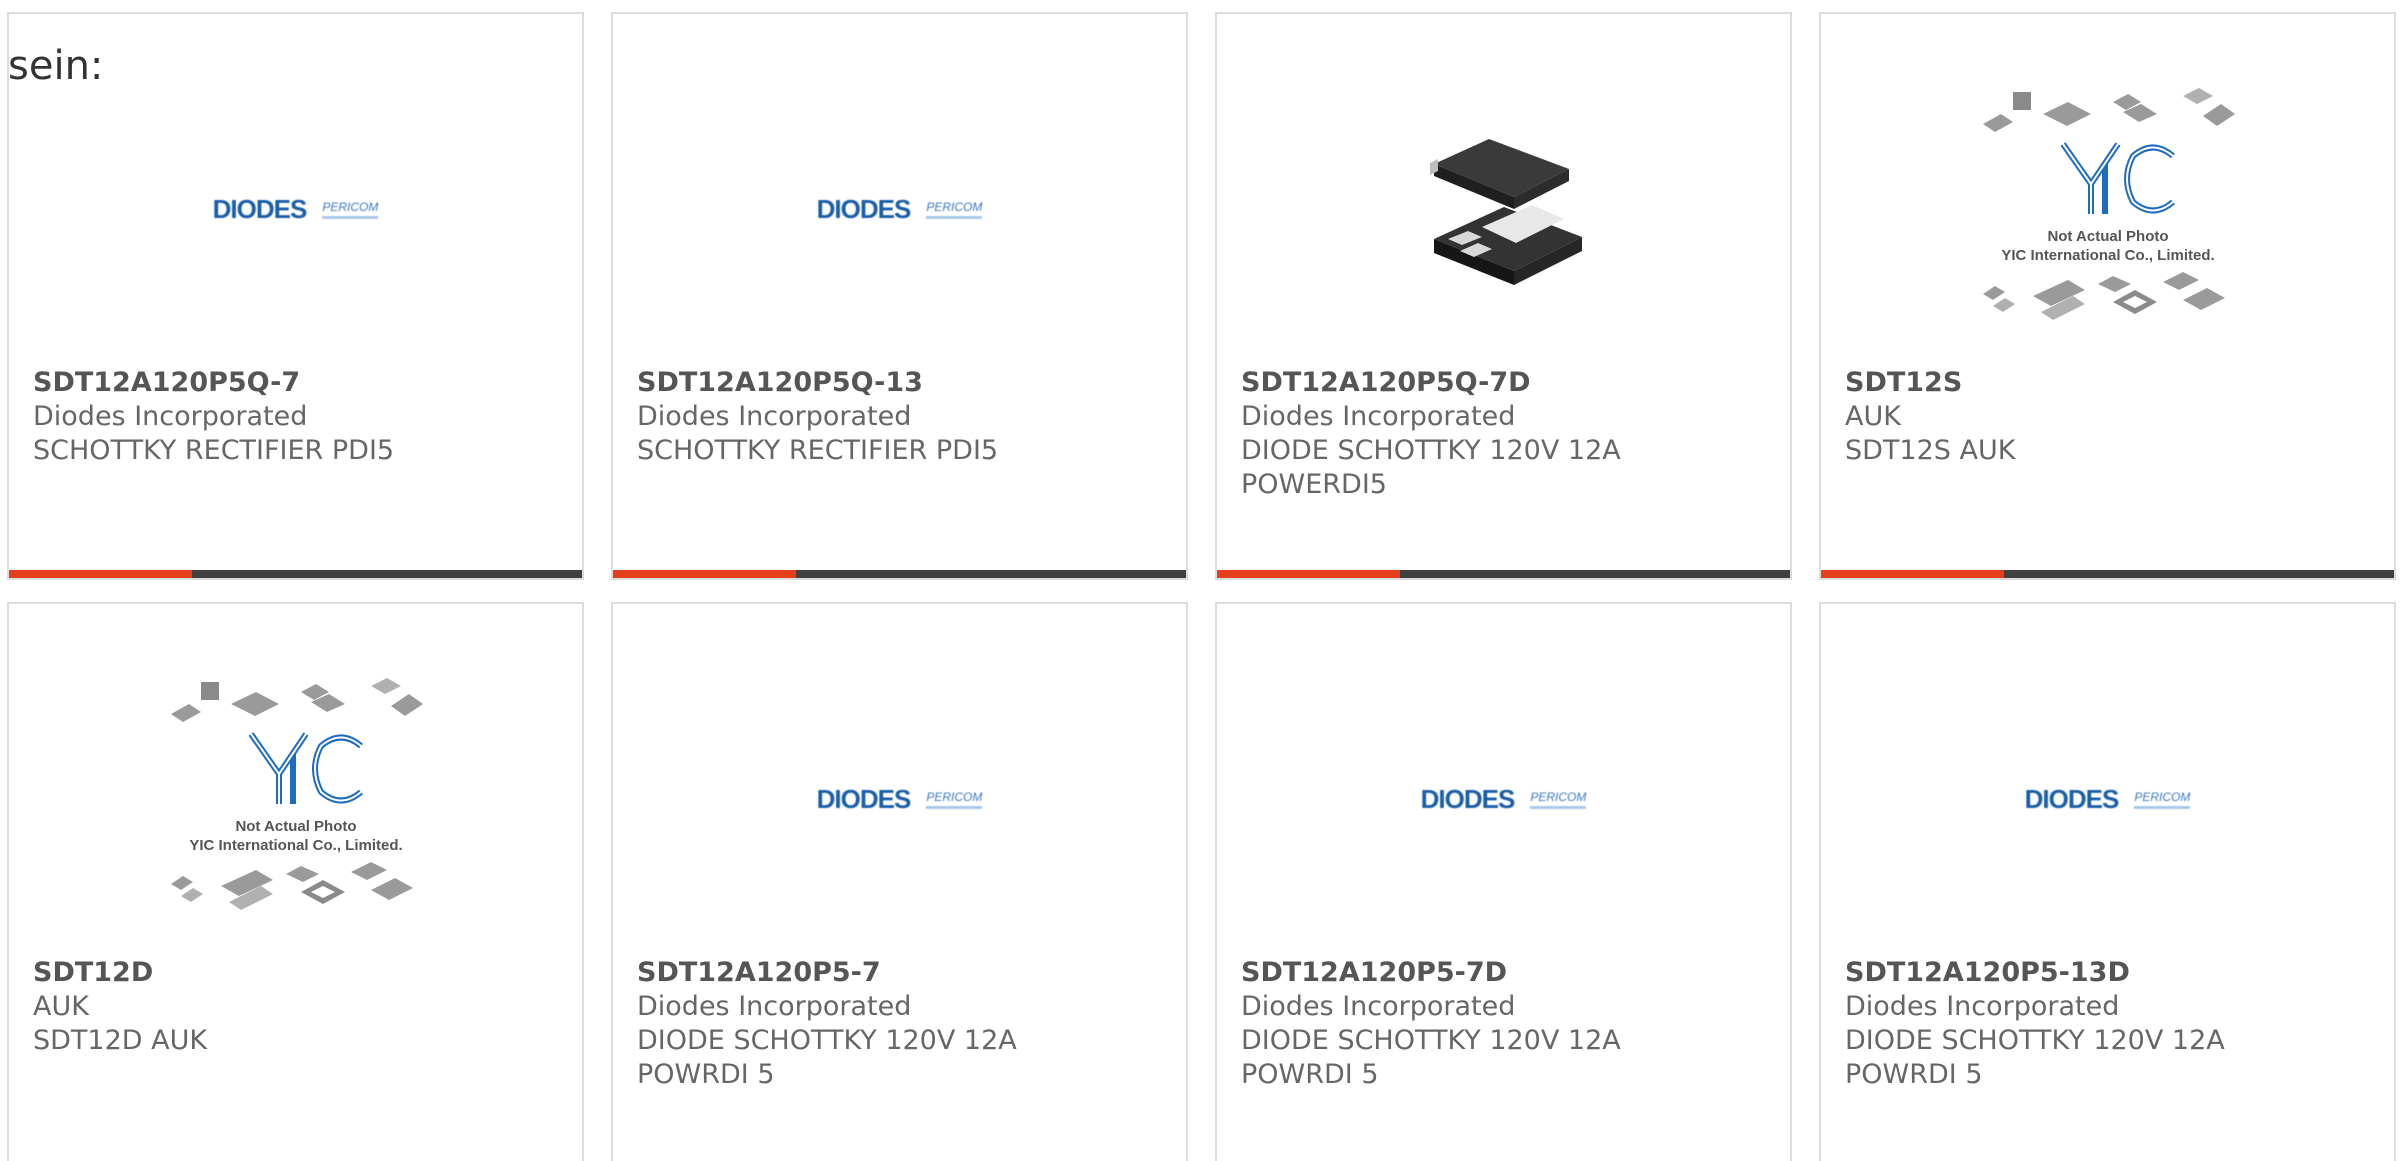 The height and width of the screenshot is (1161, 2400). What do you see at coordinates (301, 973) in the screenshot?
I see `part-number-link: SDT12D` at bounding box center [301, 973].